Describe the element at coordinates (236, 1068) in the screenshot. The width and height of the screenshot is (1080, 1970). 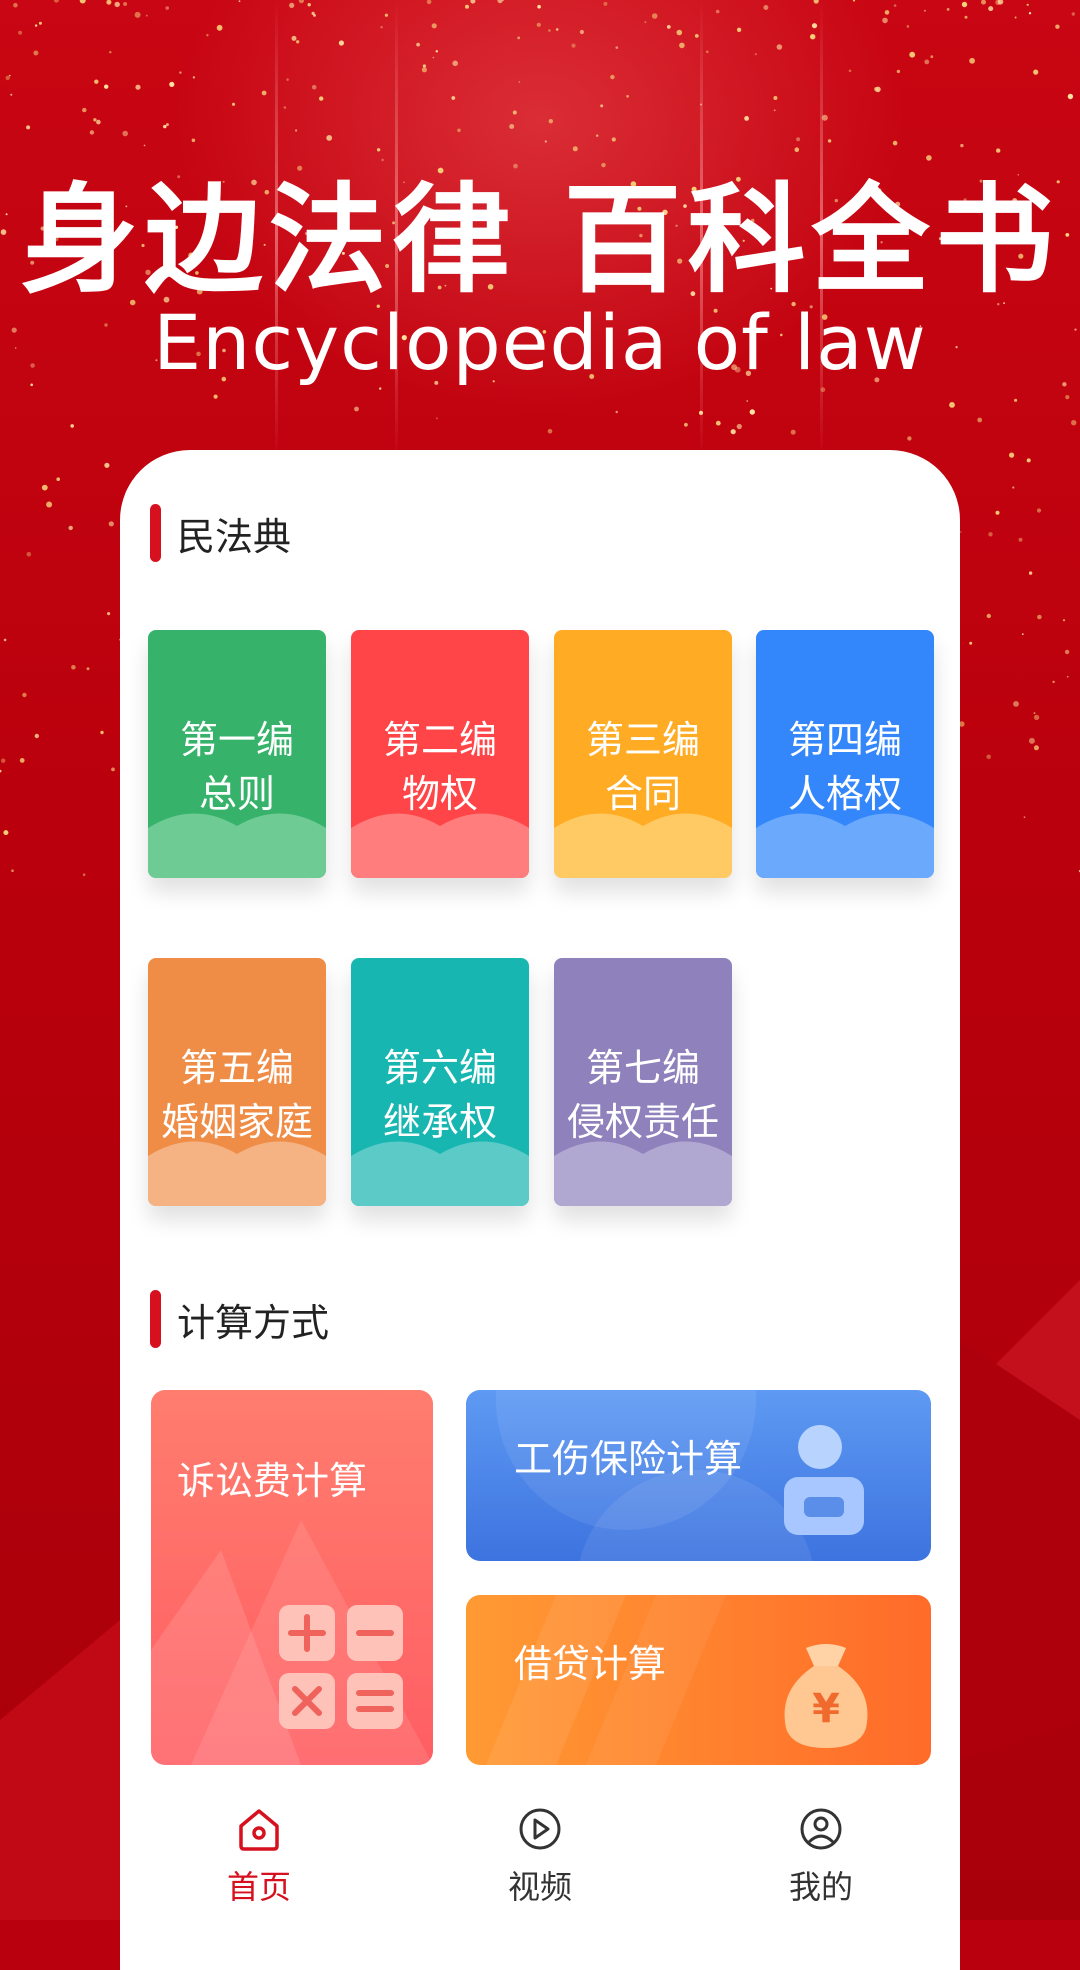
I see `book-volume: 第五编` at that location.